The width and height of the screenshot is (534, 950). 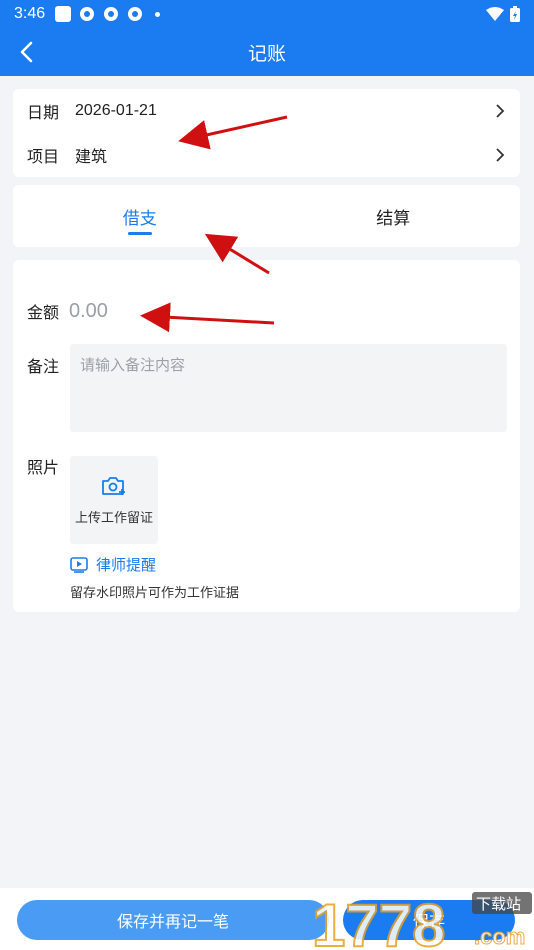 I want to click on battery-icon, so click(x=515, y=14).